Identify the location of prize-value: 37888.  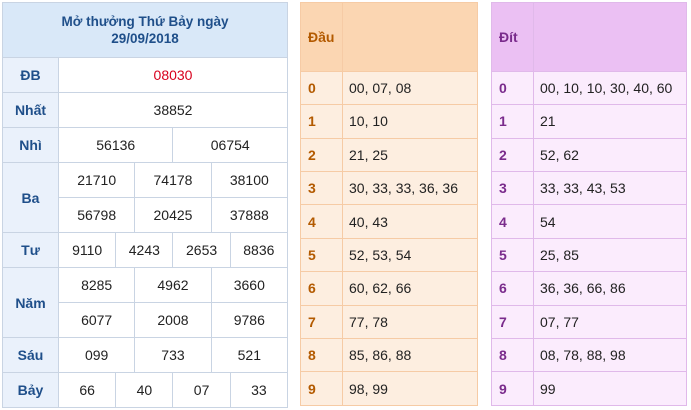
(249, 215).